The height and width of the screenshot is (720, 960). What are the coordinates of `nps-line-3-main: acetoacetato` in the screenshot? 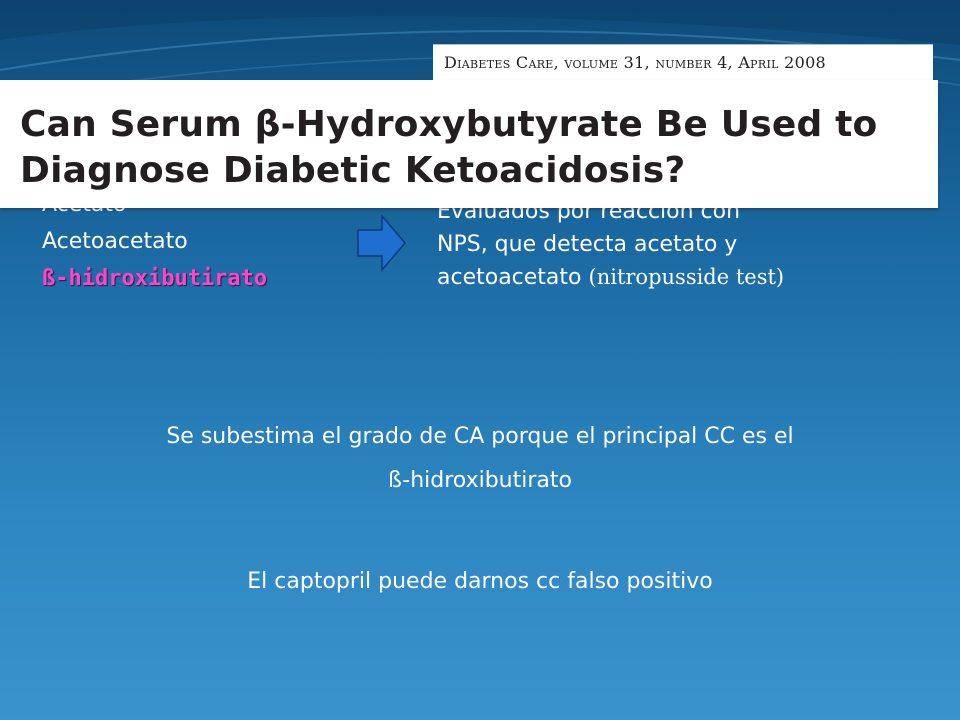 It's located at (509, 277).